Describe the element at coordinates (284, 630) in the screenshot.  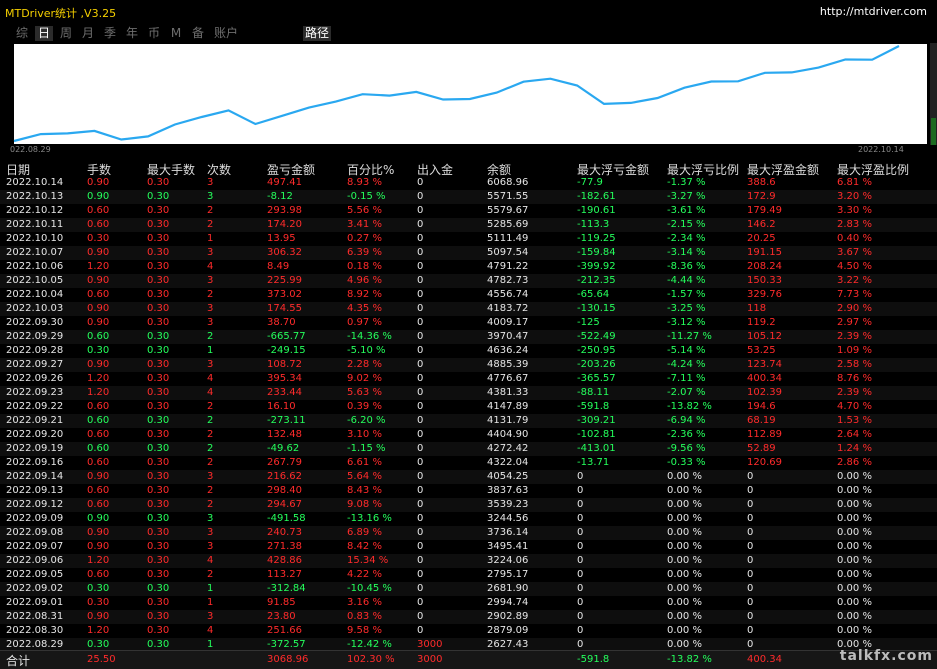
I see `table-cell: 251.66` at that location.